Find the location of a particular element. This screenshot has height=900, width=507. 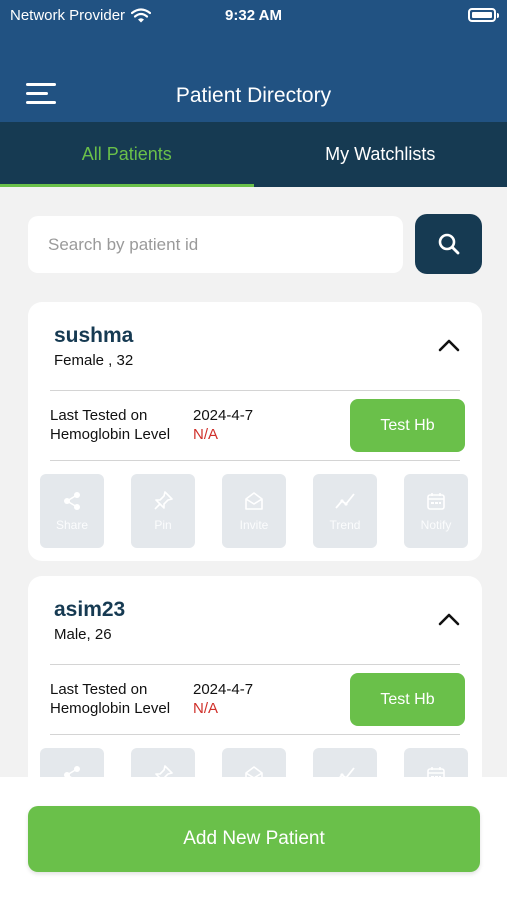

bottom-bar: Add New Patient is located at coordinates (253, 838).